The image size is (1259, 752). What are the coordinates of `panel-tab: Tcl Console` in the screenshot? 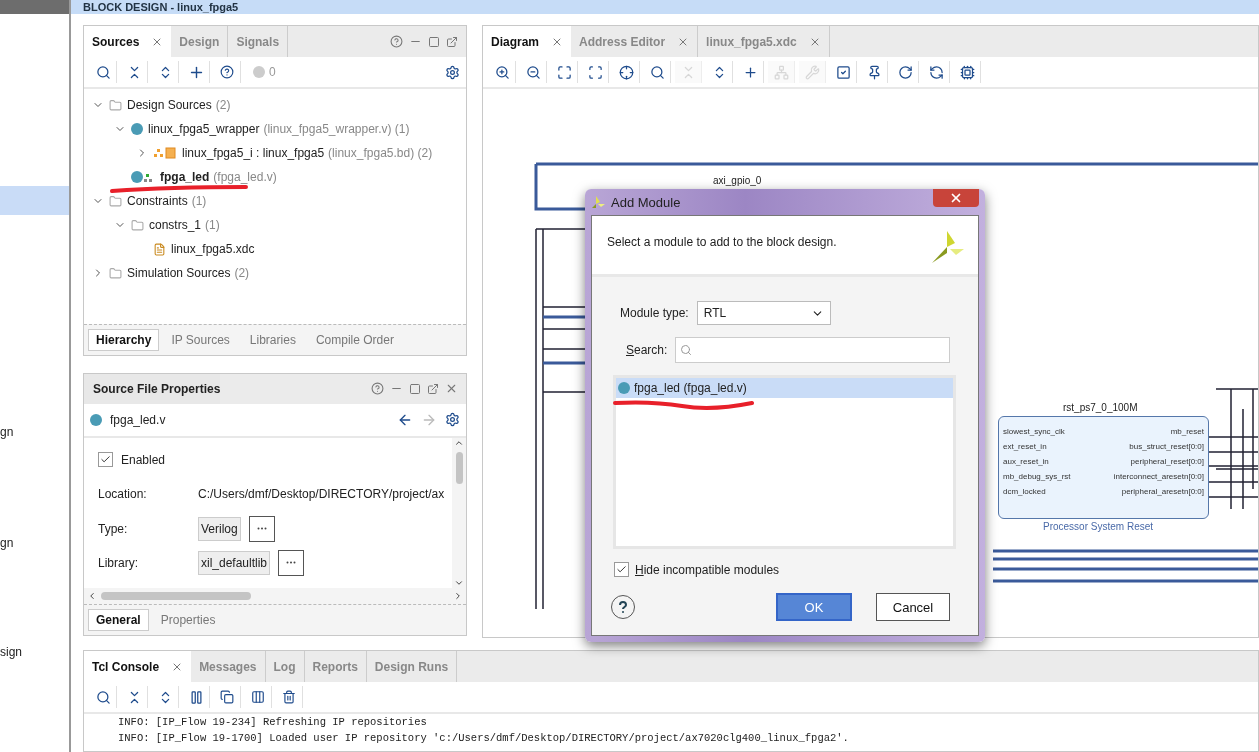 It's located at (138, 666).